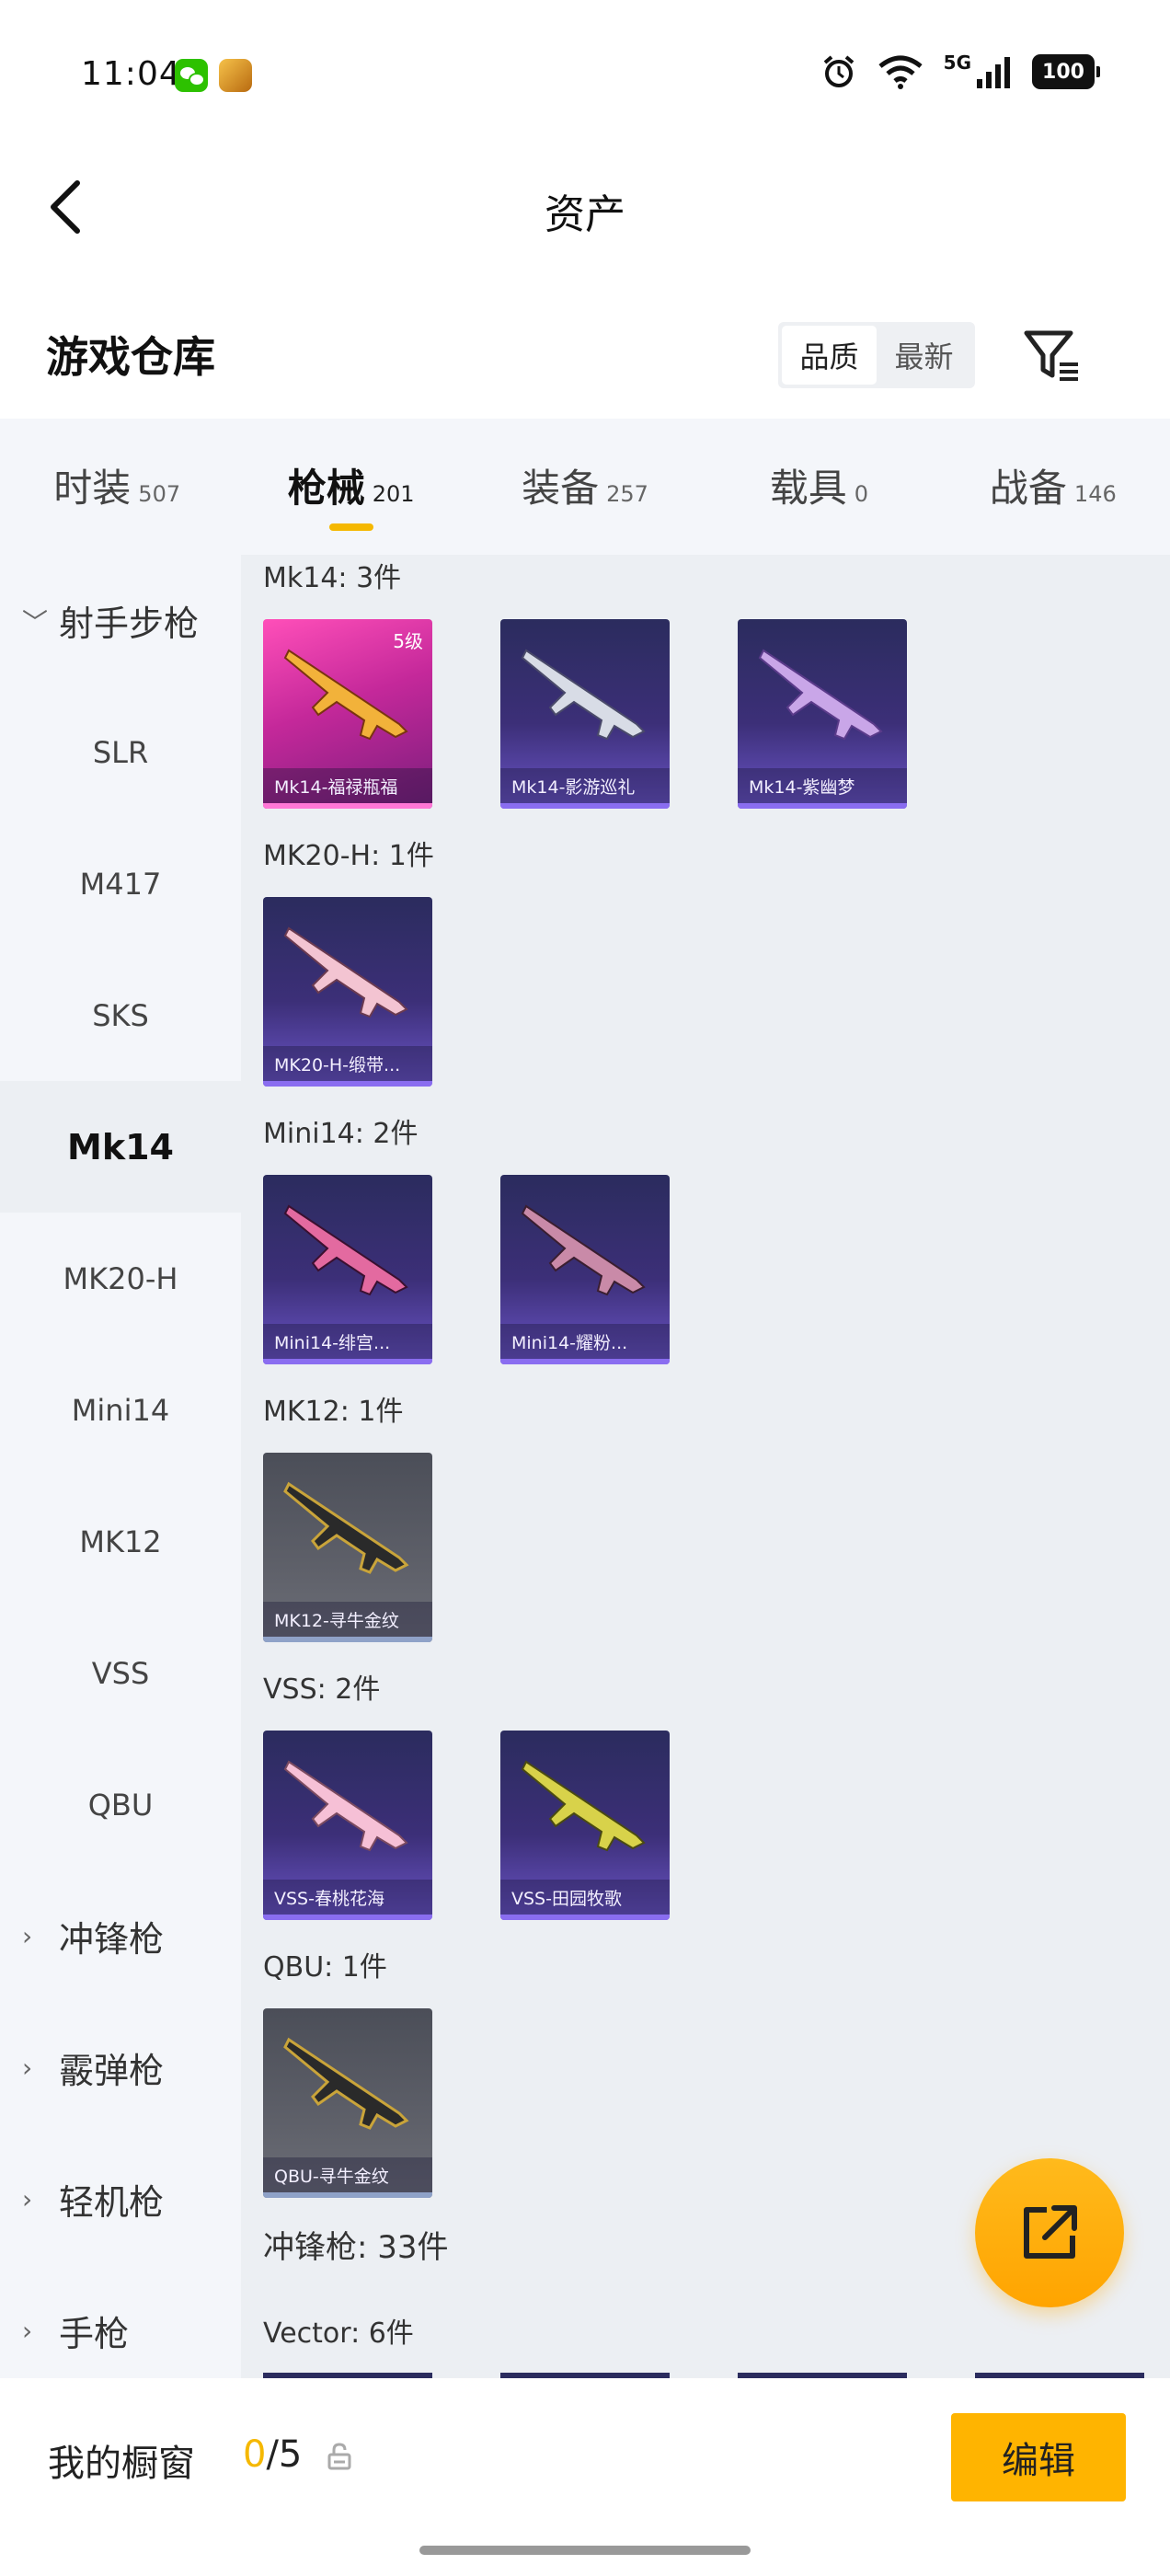 The height and width of the screenshot is (2576, 1170). Describe the element at coordinates (348, 856) in the screenshot. I see `section-label: MK20-H: 1件` at that location.